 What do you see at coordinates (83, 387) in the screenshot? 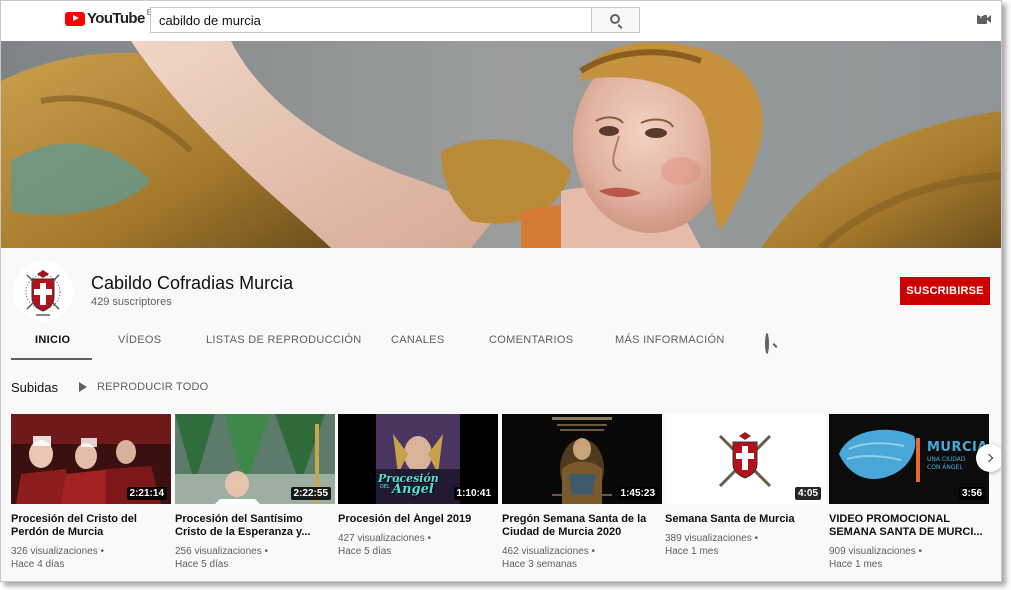
I see `play-icon` at bounding box center [83, 387].